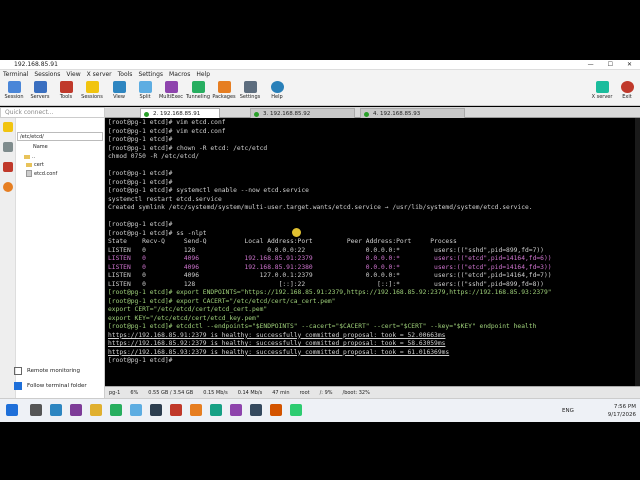 This screenshot has width=640, height=480. What do you see at coordinates (36, 410) in the screenshot?
I see `search-icon` at bounding box center [36, 410].